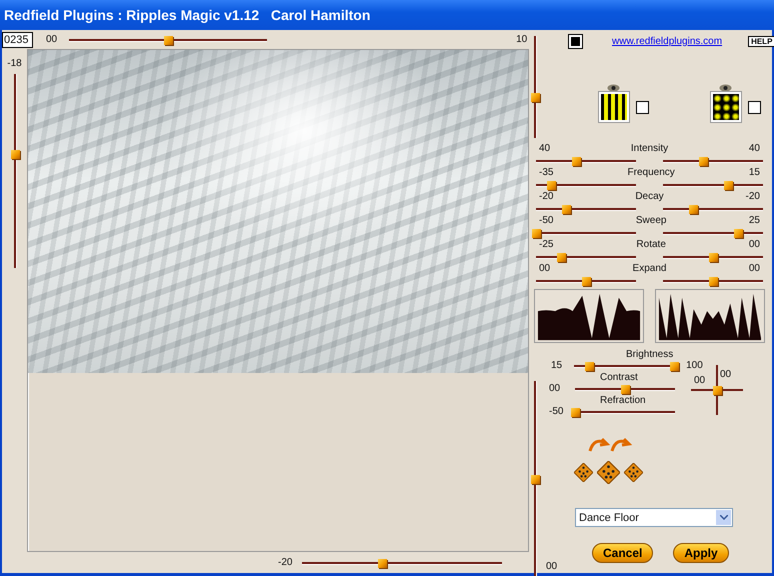 The image size is (774, 576). Describe the element at coordinates (522, 39) in the screenshot. I see `slider-max-label: 10` at that location.